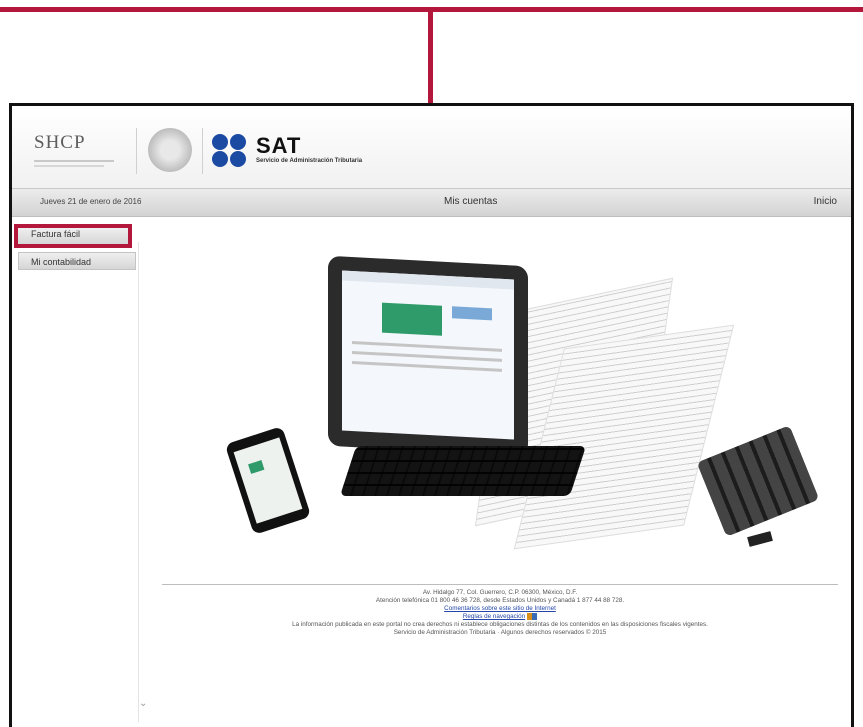 Image resolution: width=863 pixels, height=727 pixels. I want to click on comments-link: Comentarios sobre este sitio de Internet, so click(500, 608).